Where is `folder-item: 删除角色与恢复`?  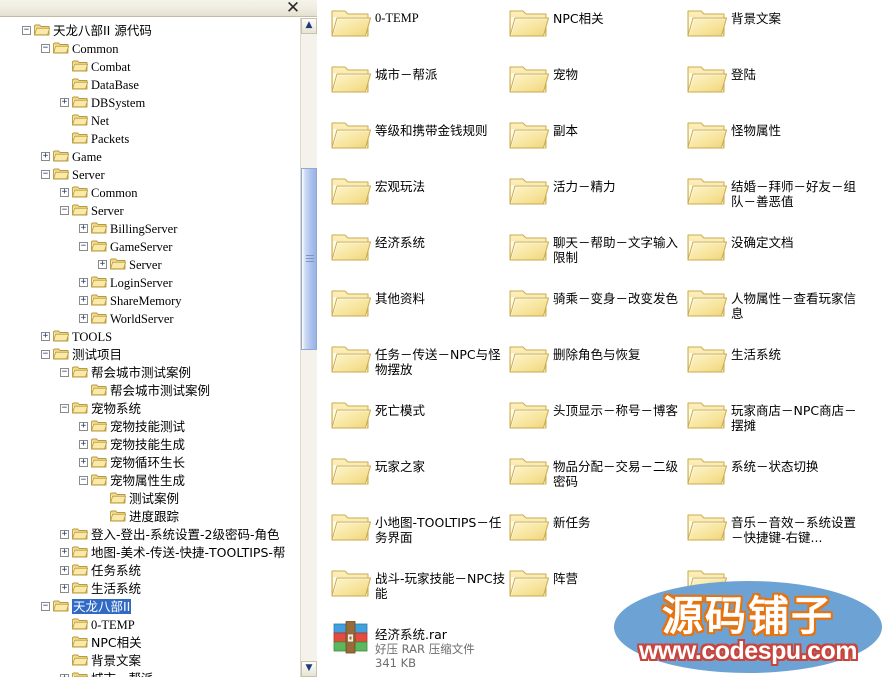
folder-item: 删除角色与恢复 is located at coordinates (596, 358).